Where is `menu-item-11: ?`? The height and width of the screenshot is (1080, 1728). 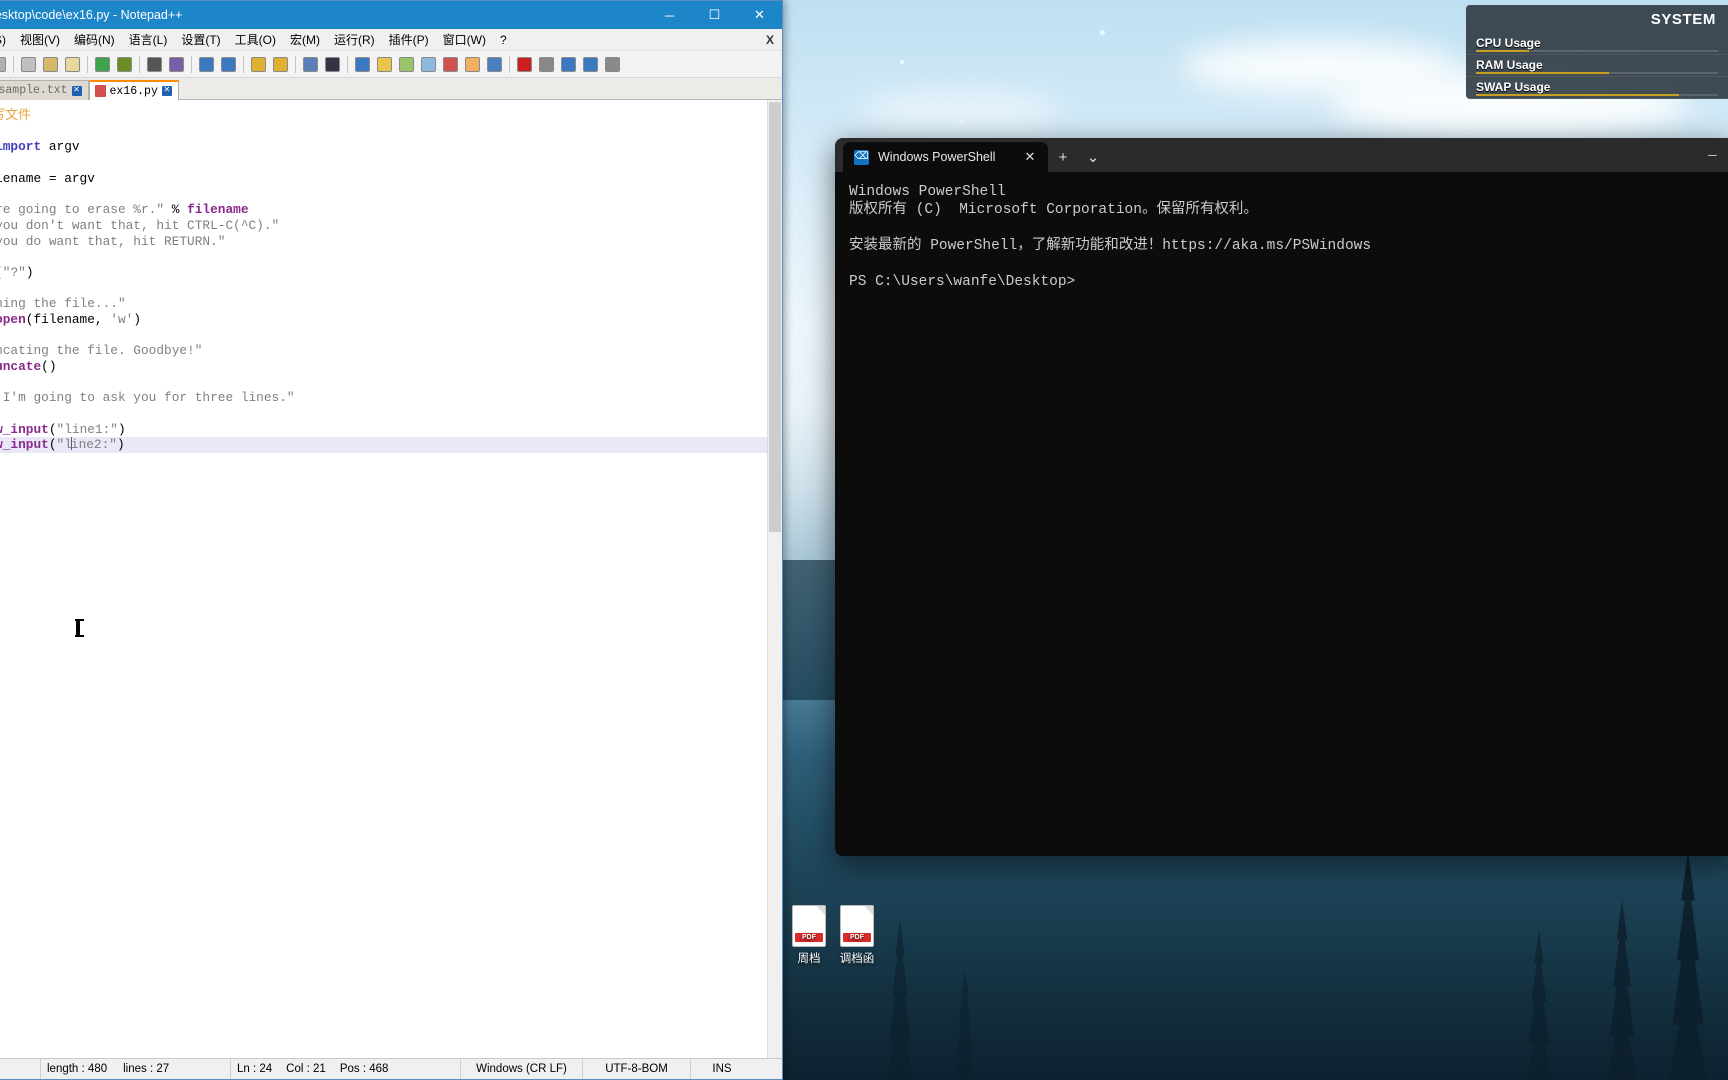
menu-item-11: ? is located at coordinates (503, 40).